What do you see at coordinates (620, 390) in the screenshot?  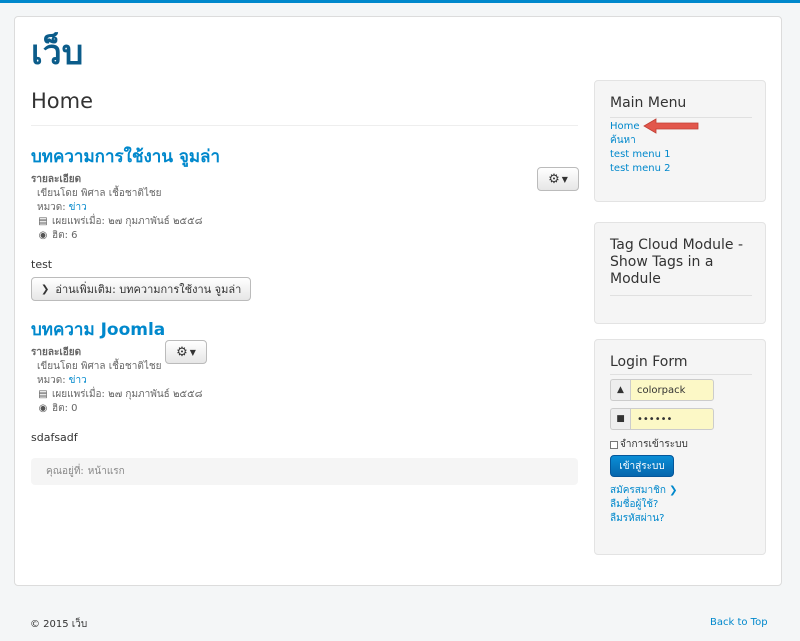 I see `user-icon: ▲` at bounding box center [620, 390].